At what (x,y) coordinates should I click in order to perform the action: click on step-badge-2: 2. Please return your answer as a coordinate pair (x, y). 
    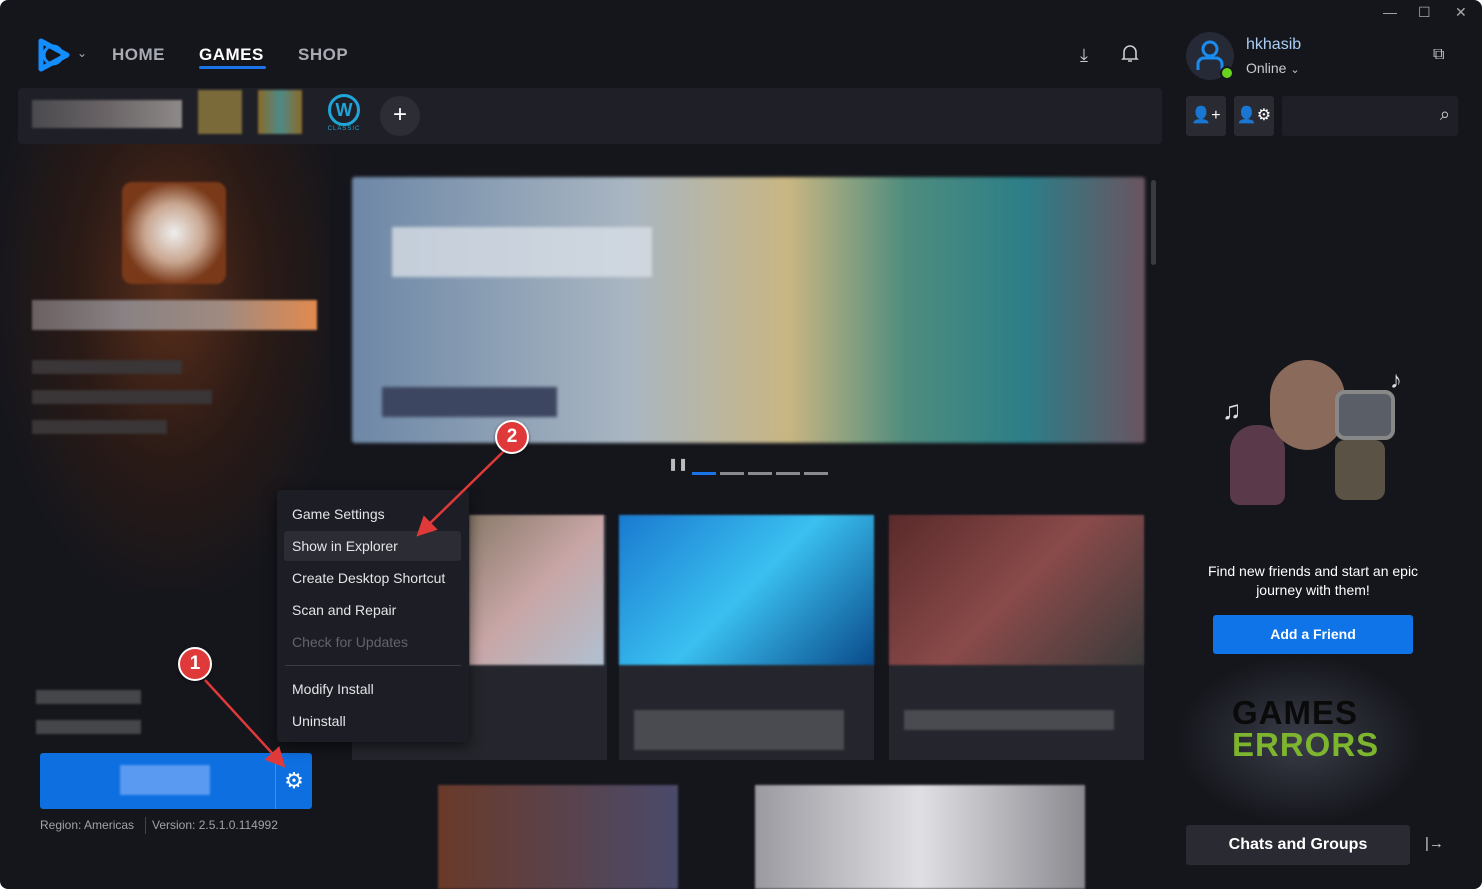
    Looking at the image, I should click on (512, 437).